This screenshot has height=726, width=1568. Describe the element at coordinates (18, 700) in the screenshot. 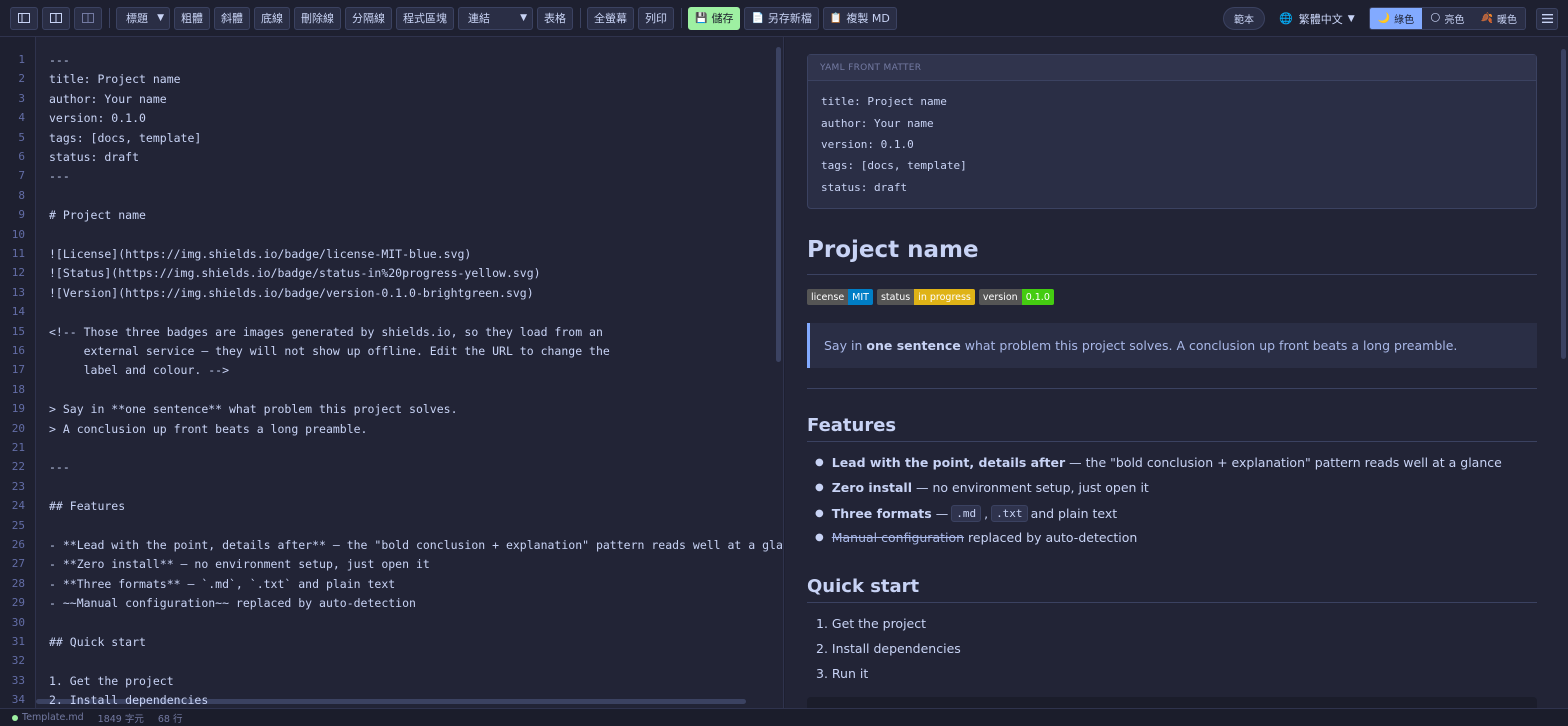

I see `line-number: 34` at that location.